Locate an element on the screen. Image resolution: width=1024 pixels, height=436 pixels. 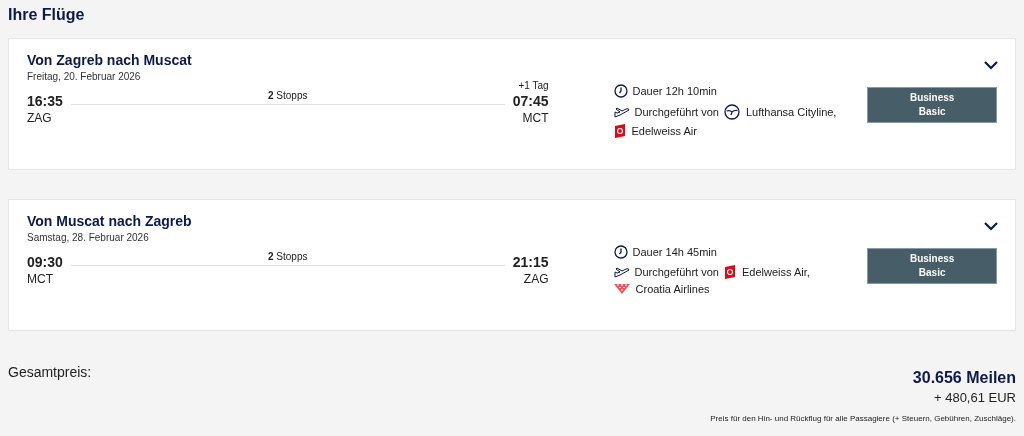
checkered-logo-icon is located at coordinates (621, 289).